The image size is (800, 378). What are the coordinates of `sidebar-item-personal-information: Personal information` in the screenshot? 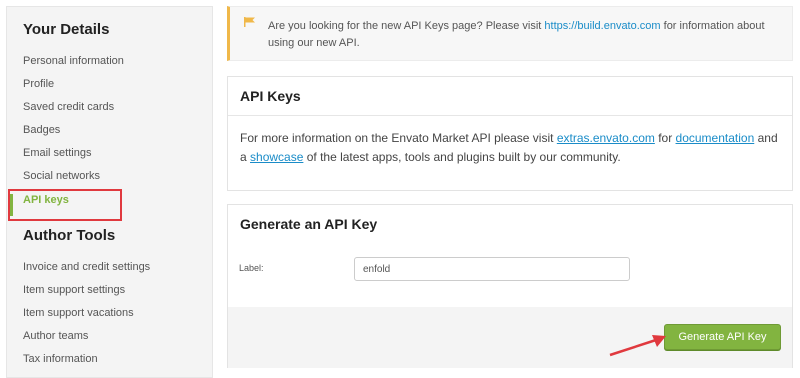 It's located at (73, 61).